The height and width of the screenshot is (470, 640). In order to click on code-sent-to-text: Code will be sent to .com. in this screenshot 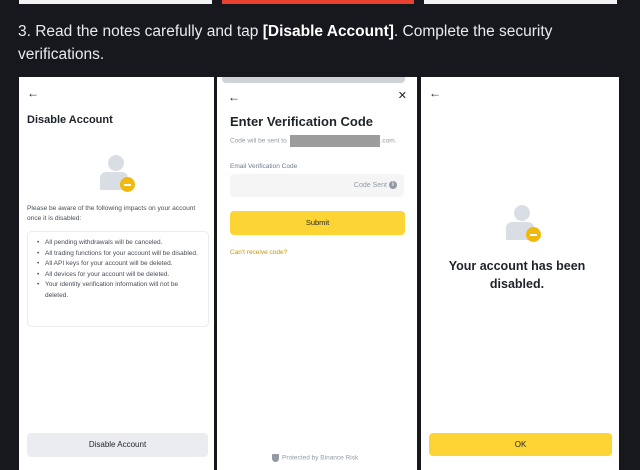, I will do `click(313, 141)`.